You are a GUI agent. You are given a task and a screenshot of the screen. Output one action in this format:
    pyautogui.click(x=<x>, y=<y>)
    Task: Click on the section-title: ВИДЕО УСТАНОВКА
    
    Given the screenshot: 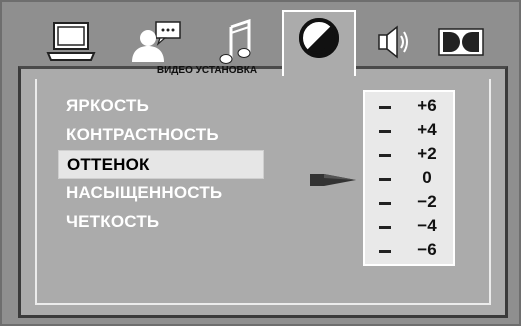 What is the action you would take?
    pyautogui.click(x=207, y=70)
    